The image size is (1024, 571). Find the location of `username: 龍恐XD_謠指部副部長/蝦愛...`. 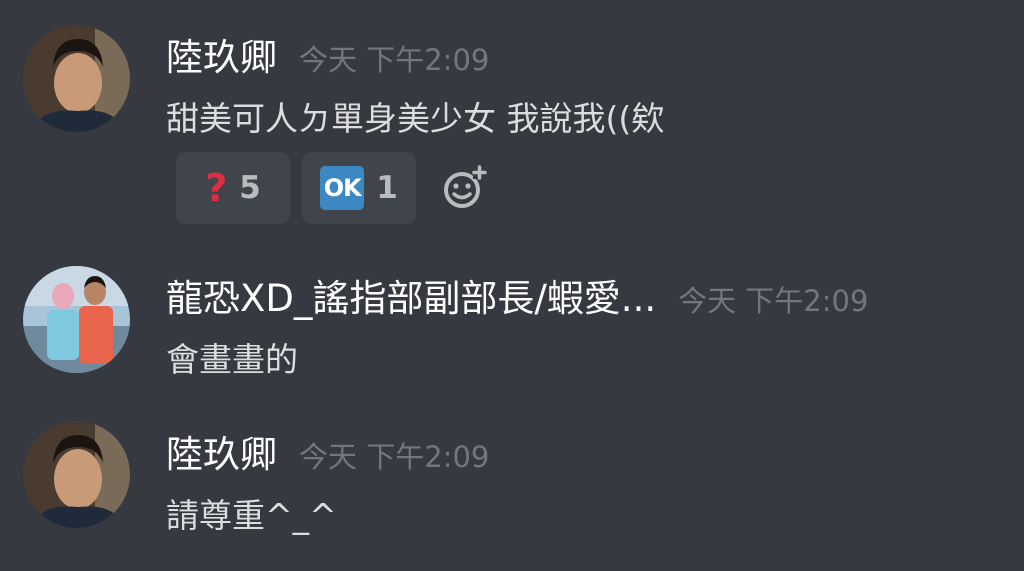

username: 龍恐XD_謠指部副部長/蝦愛... is located at coordinates (411, 299).